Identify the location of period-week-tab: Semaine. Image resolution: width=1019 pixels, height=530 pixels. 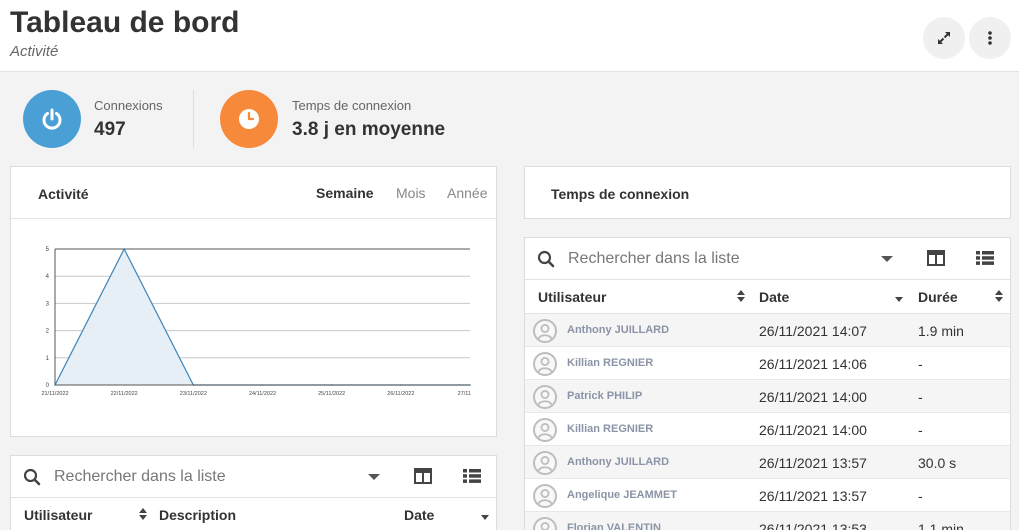
(345, 193).